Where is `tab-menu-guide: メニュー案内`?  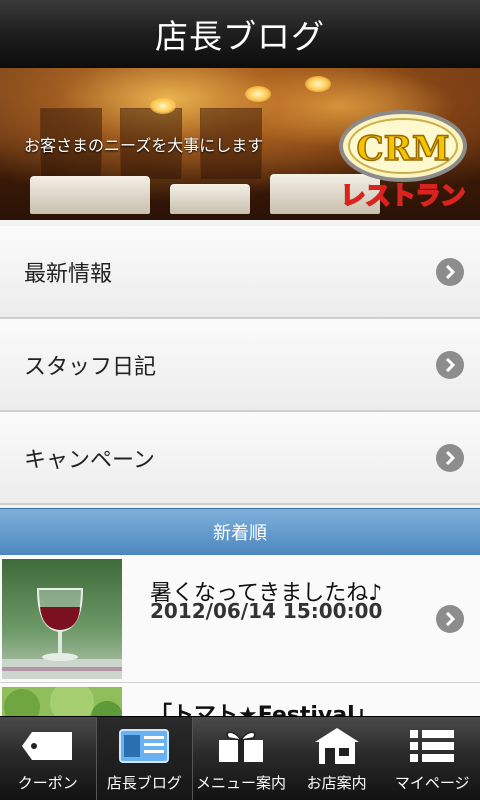
tab-menu-guide: メニュー案内 is located at coordinates (241, 758).